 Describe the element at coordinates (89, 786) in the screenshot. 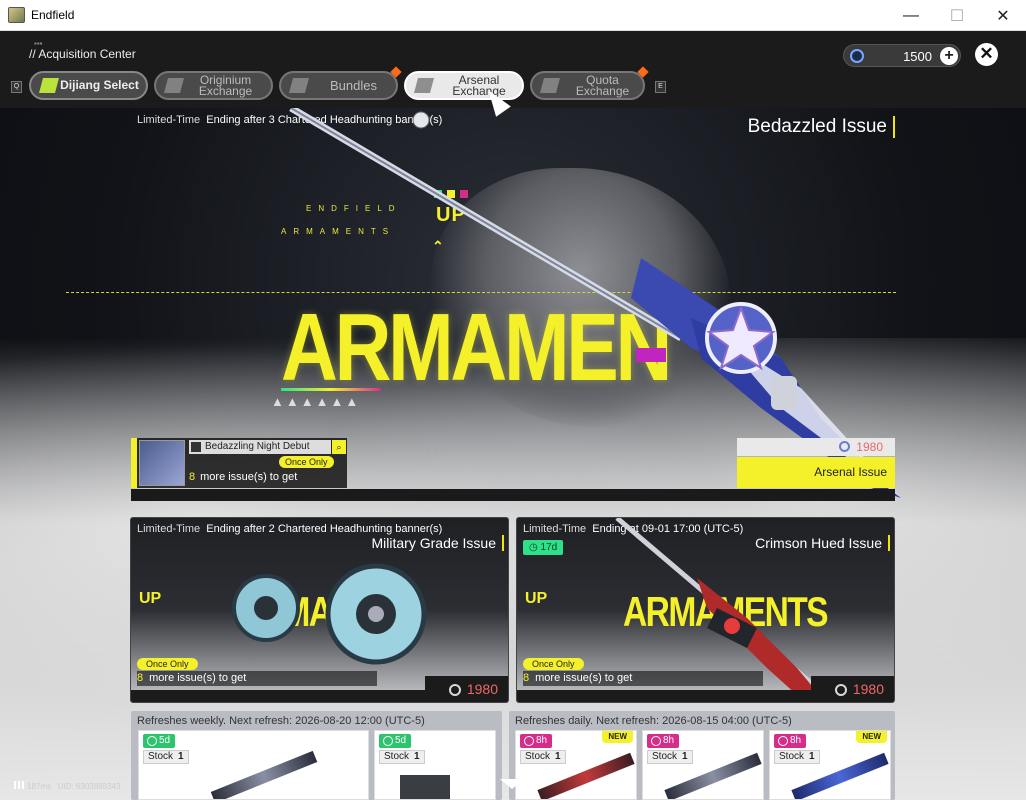

I see `user-id: UID: 6303888343` at that location.